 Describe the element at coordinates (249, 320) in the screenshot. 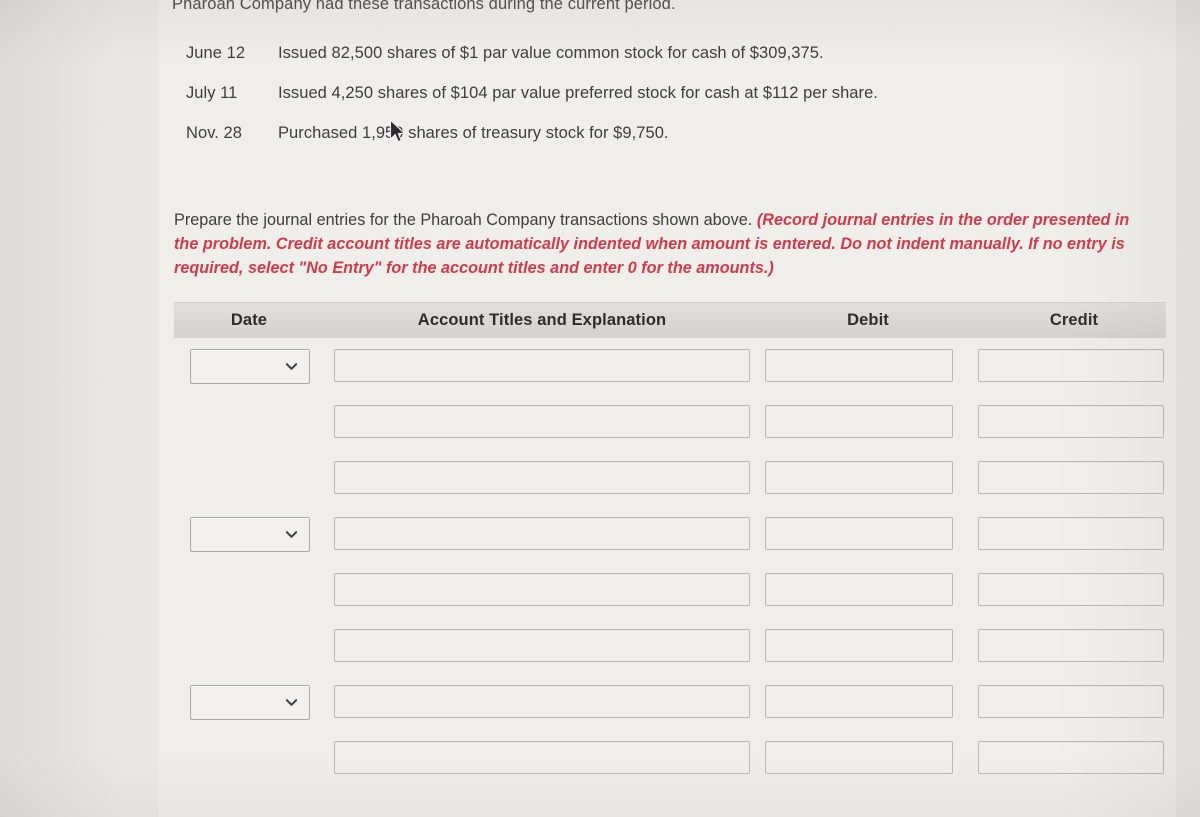

I see `column-header-date: Date` at that location.